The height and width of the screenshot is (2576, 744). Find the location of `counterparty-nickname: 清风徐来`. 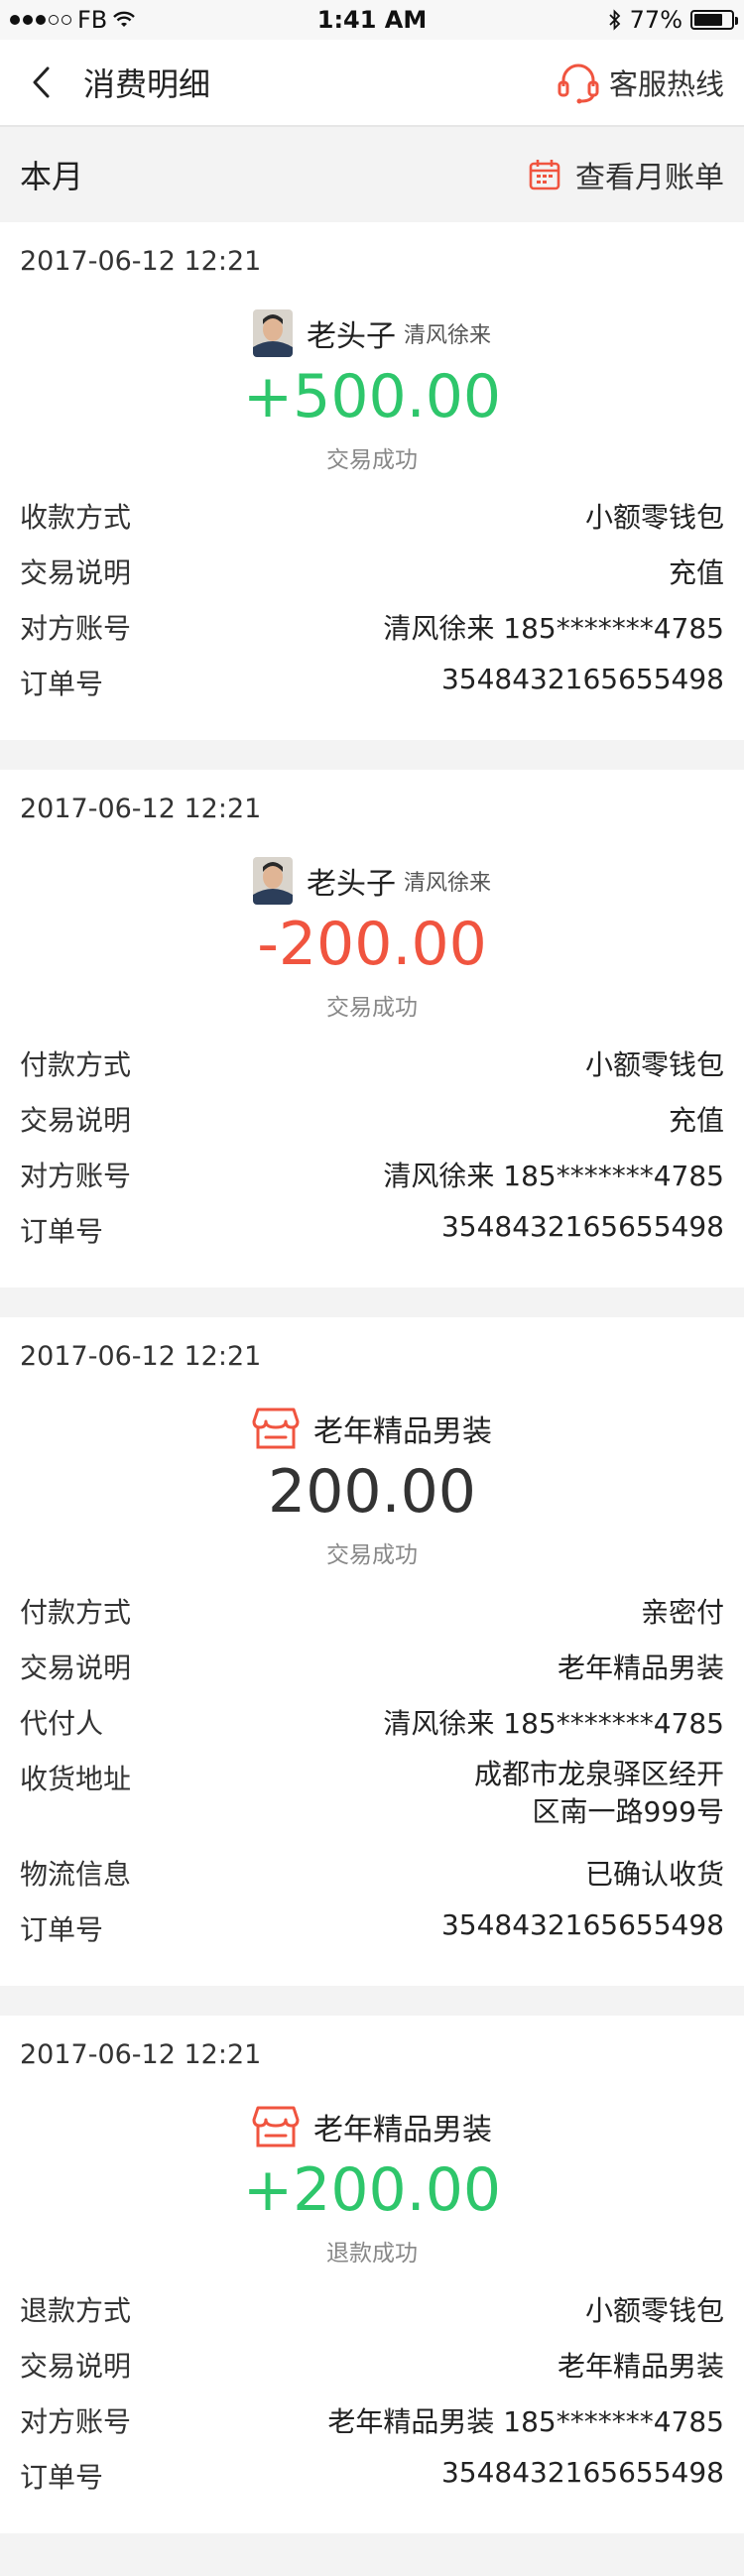

counterparty-nickname: 清风徐来 is located at coordinates (447, 883).